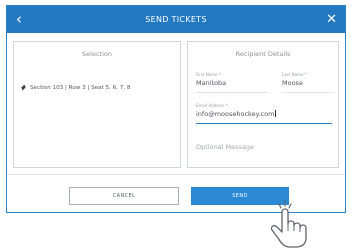 The image size is (352, 249). I want to click on last-name-field: Last Name * Moose, so click(308, 82).